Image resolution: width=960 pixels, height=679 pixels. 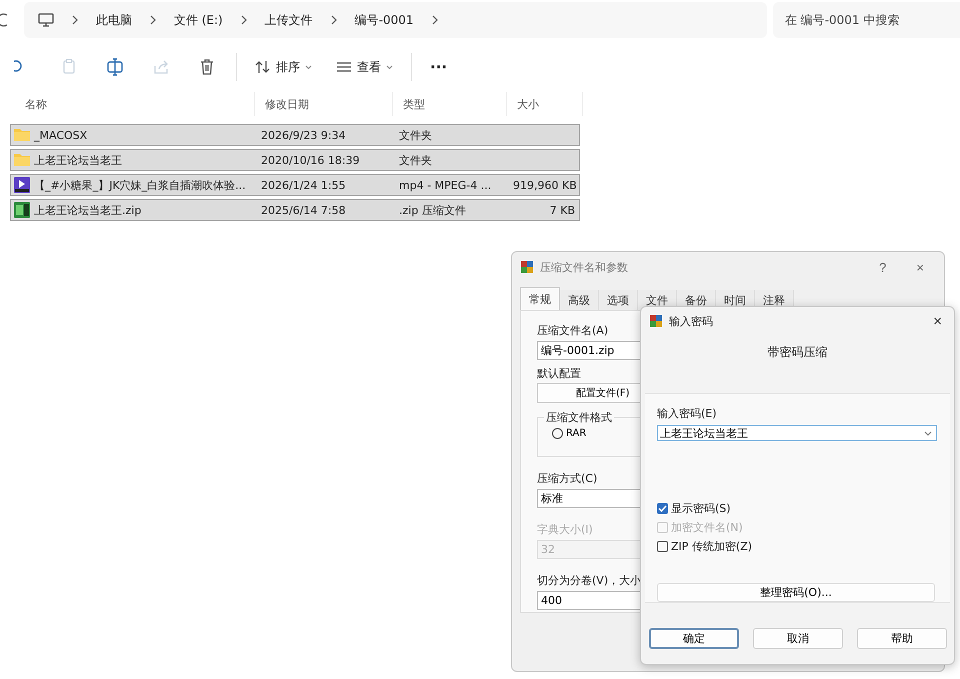 What do you see at coordinates (557, 433) in the screenshot?
I see `radio-circle` at bounding box center [557, 433].